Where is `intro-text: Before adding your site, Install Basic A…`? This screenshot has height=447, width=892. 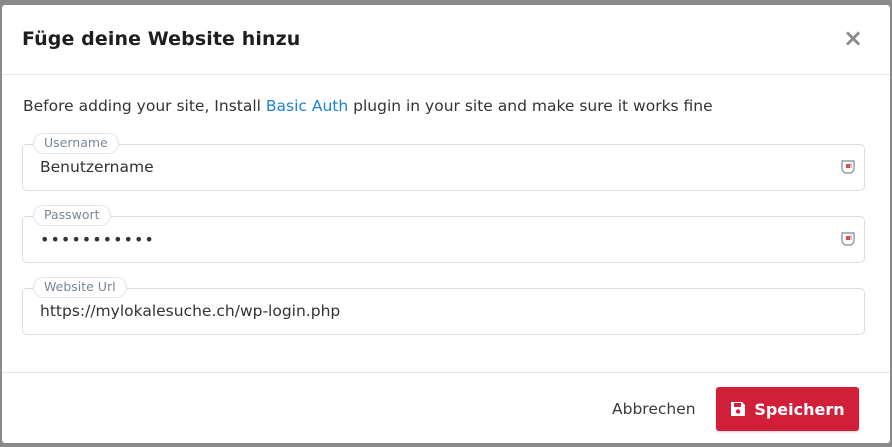
intro-text: Before adding your site, Install Basic A… is located at coordinates (368, 106).